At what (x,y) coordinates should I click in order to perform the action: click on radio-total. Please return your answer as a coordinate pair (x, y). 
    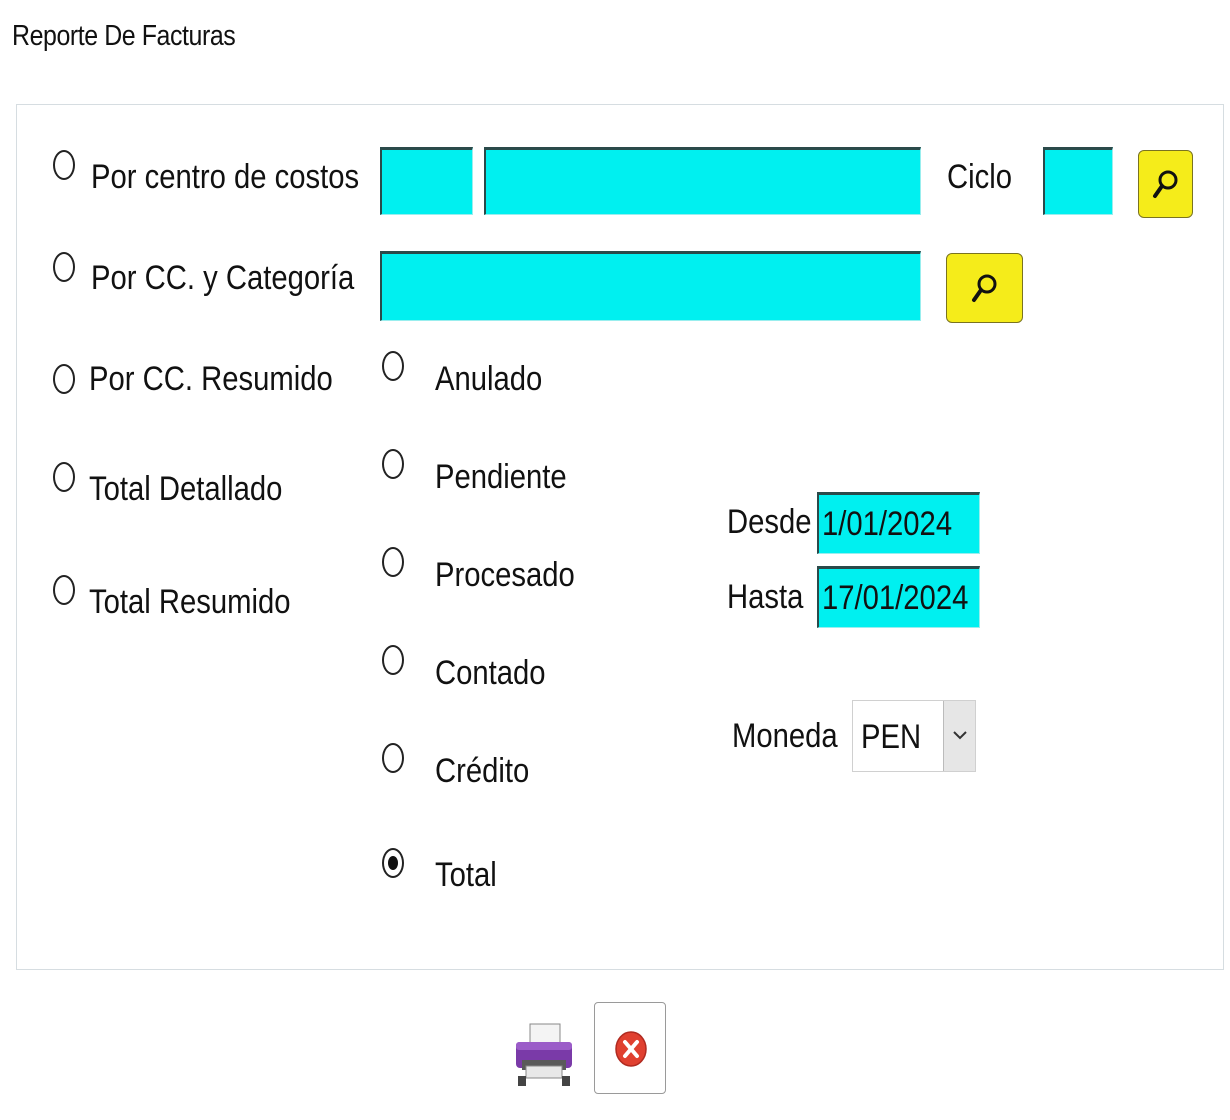
    Looking at the image, I should click on (393, 863).